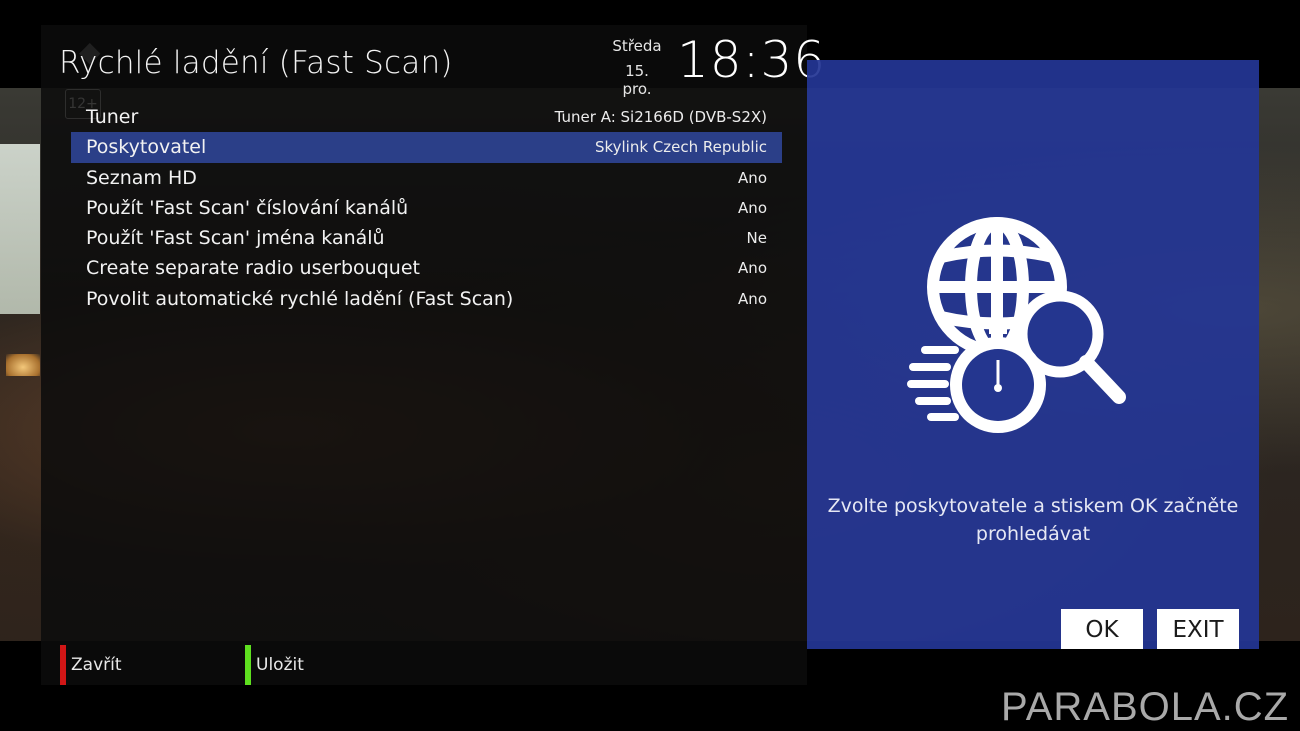 This screenshot has width=1300, height=731. What do you see at coordinates (1145, 707) in the screenshot?
I see `watermark: PARABOLA.CZ` at bounding box center [1145, 707].